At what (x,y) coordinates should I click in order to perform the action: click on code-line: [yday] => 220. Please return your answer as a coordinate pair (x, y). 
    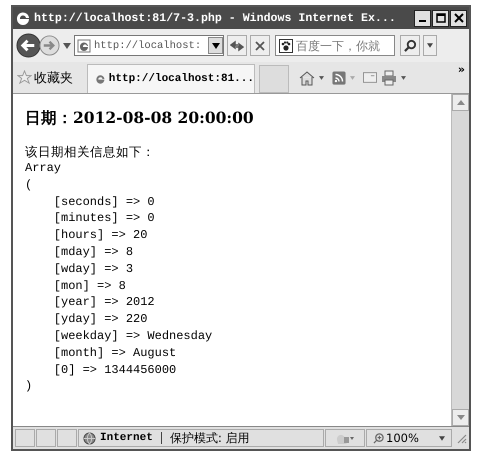
    Looking at the image, I should click on (100, 319).